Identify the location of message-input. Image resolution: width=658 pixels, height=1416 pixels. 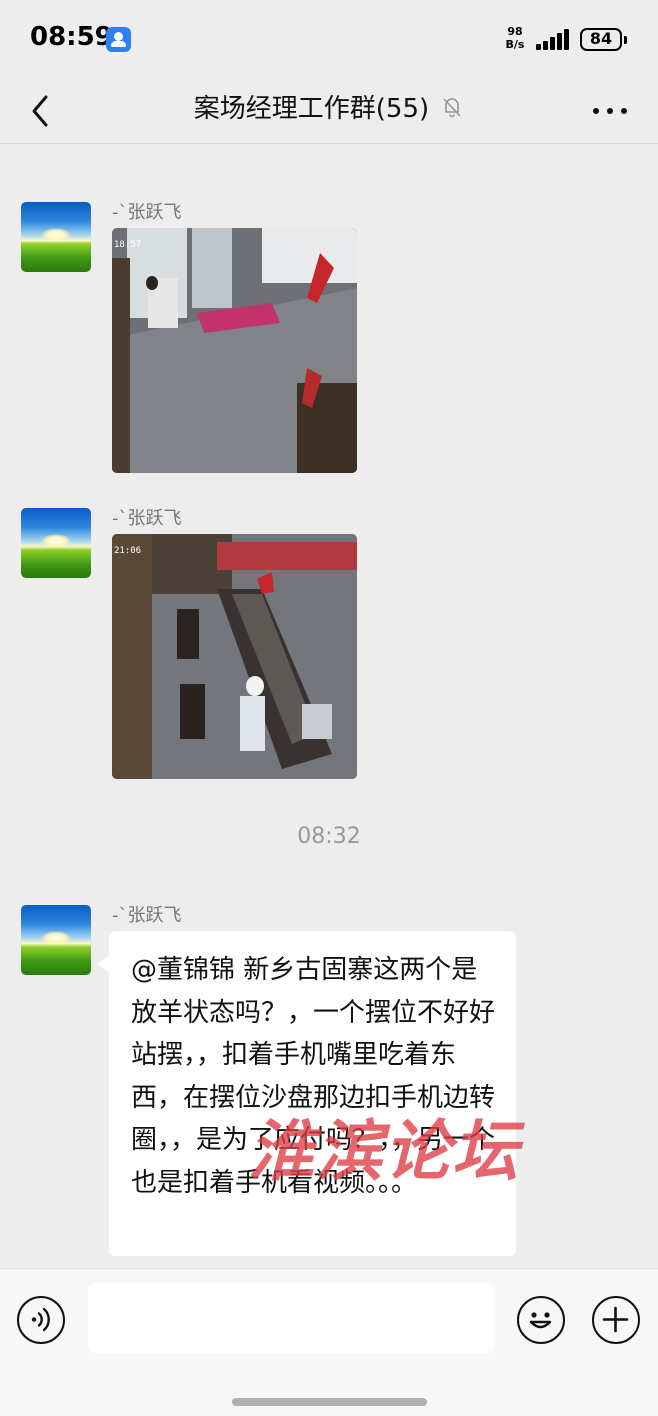
(291, 1318).